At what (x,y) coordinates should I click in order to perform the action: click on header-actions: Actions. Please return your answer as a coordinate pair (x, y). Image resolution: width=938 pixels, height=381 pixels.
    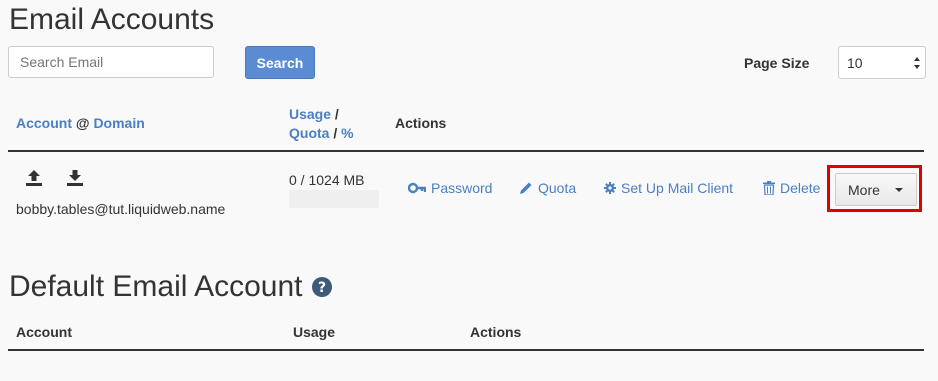
    Looking at the image, I should click on (421, 123).